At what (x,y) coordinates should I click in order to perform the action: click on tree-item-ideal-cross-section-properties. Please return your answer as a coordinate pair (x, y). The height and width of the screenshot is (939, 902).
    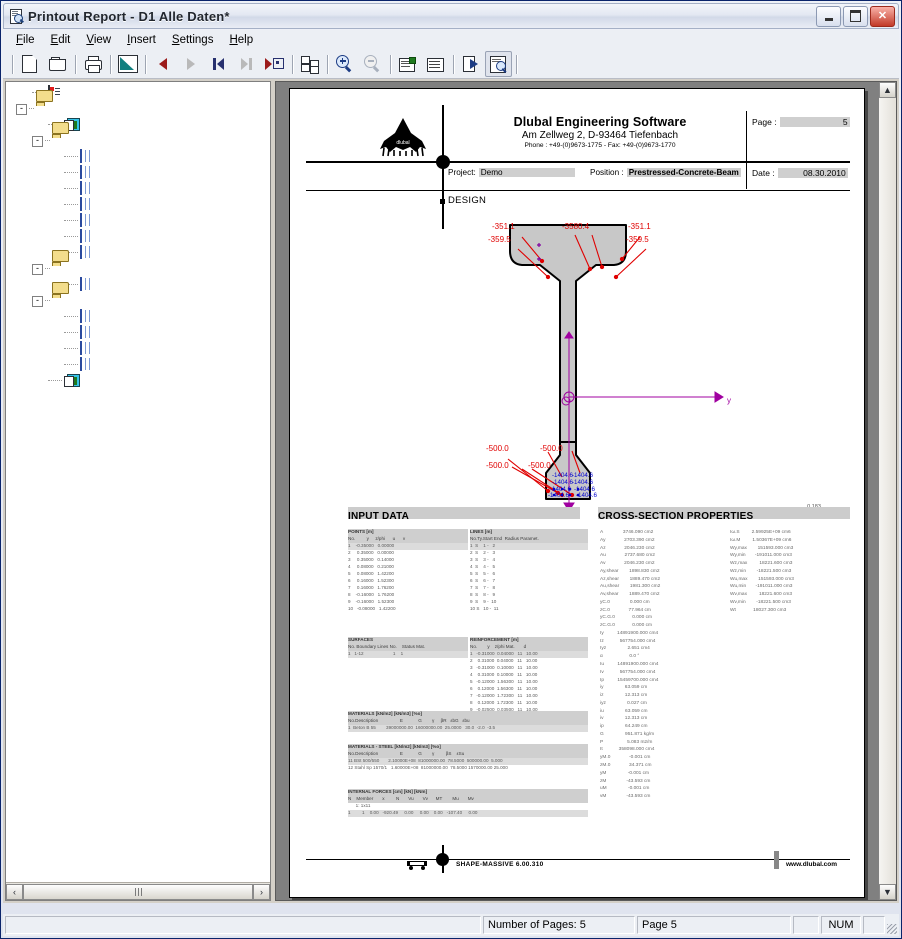
    Looking at the image, I should click on (139, 317).